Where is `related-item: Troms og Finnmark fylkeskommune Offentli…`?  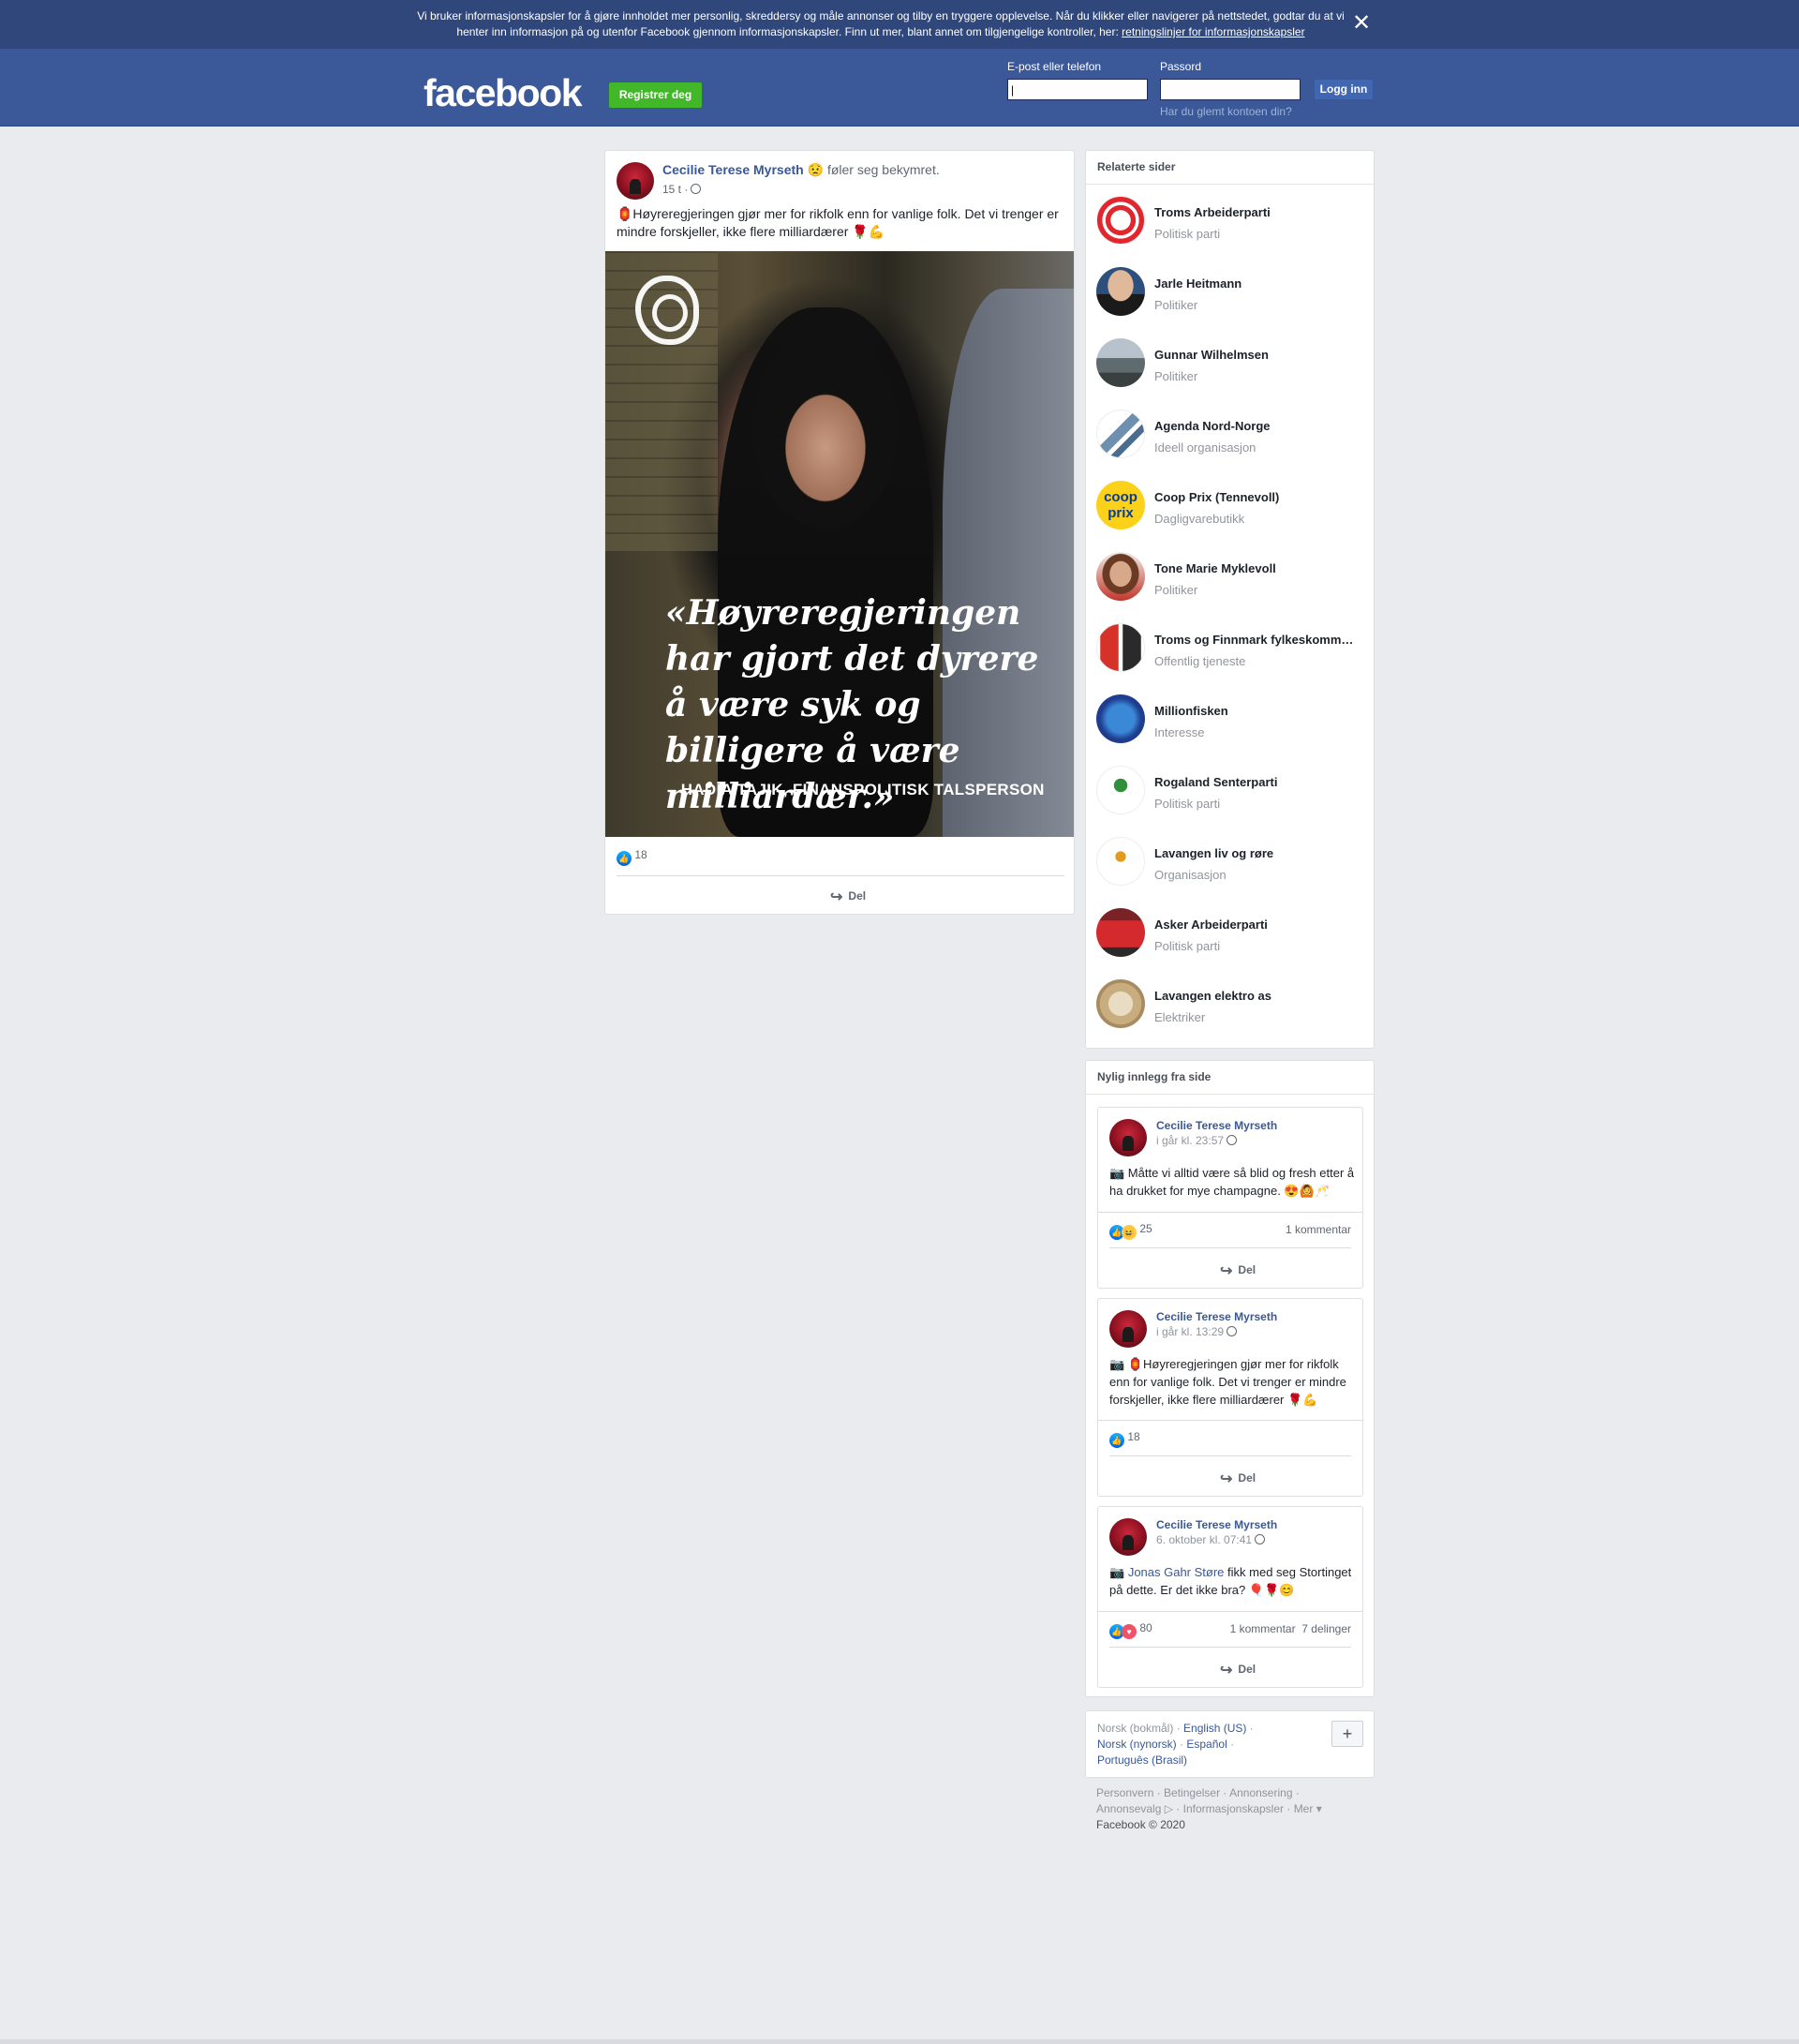 related-item: Troms og Finnmark fylkeskommune Offentli… is located at coordinates (1228, 651).